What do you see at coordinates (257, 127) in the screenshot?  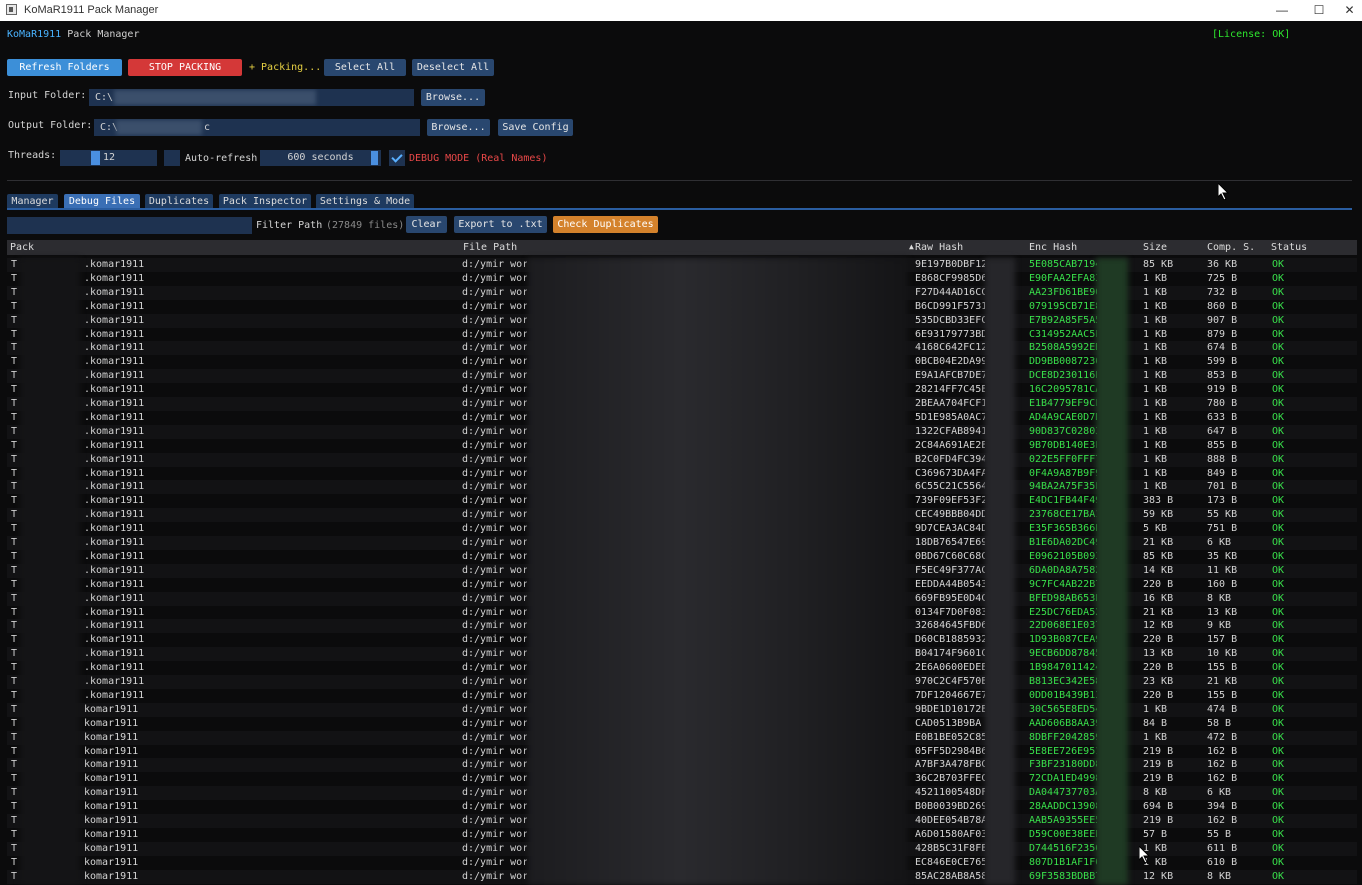 I see `output-folder-field: C:\ c` at bounding box center [257, 127].